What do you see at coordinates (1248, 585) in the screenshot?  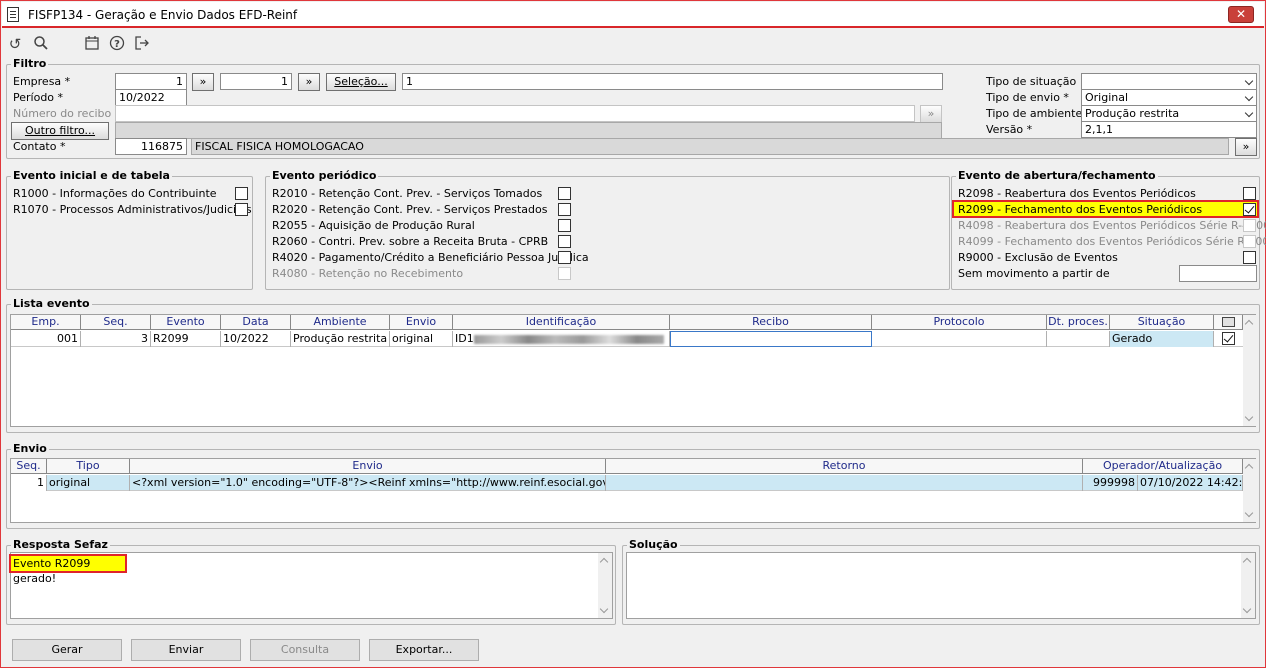 I see `solucao-scrollbar` at bounding box center [1248, 585].